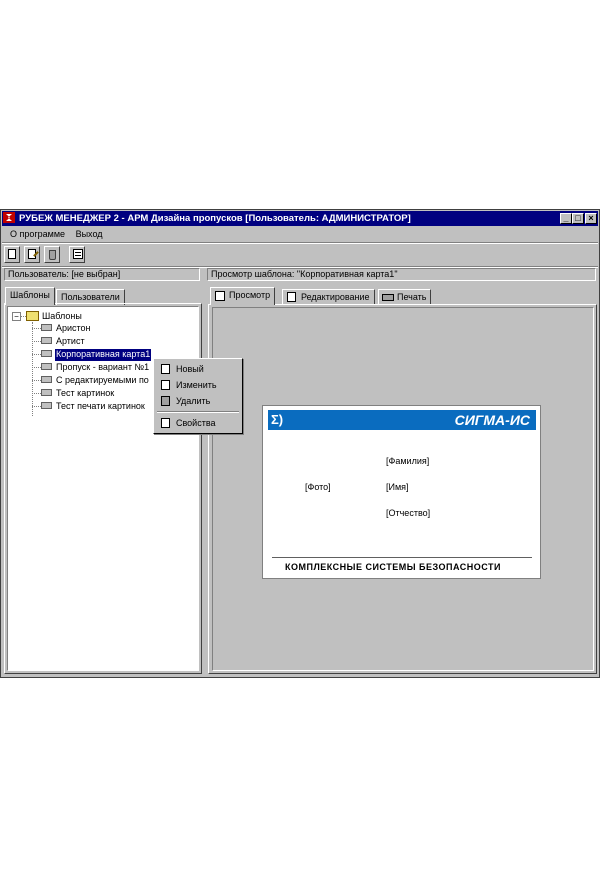  What do you see at coordinates (165, 385) in the screenshot?
I see `edit-document-icon` at bounding box center [165, 385].